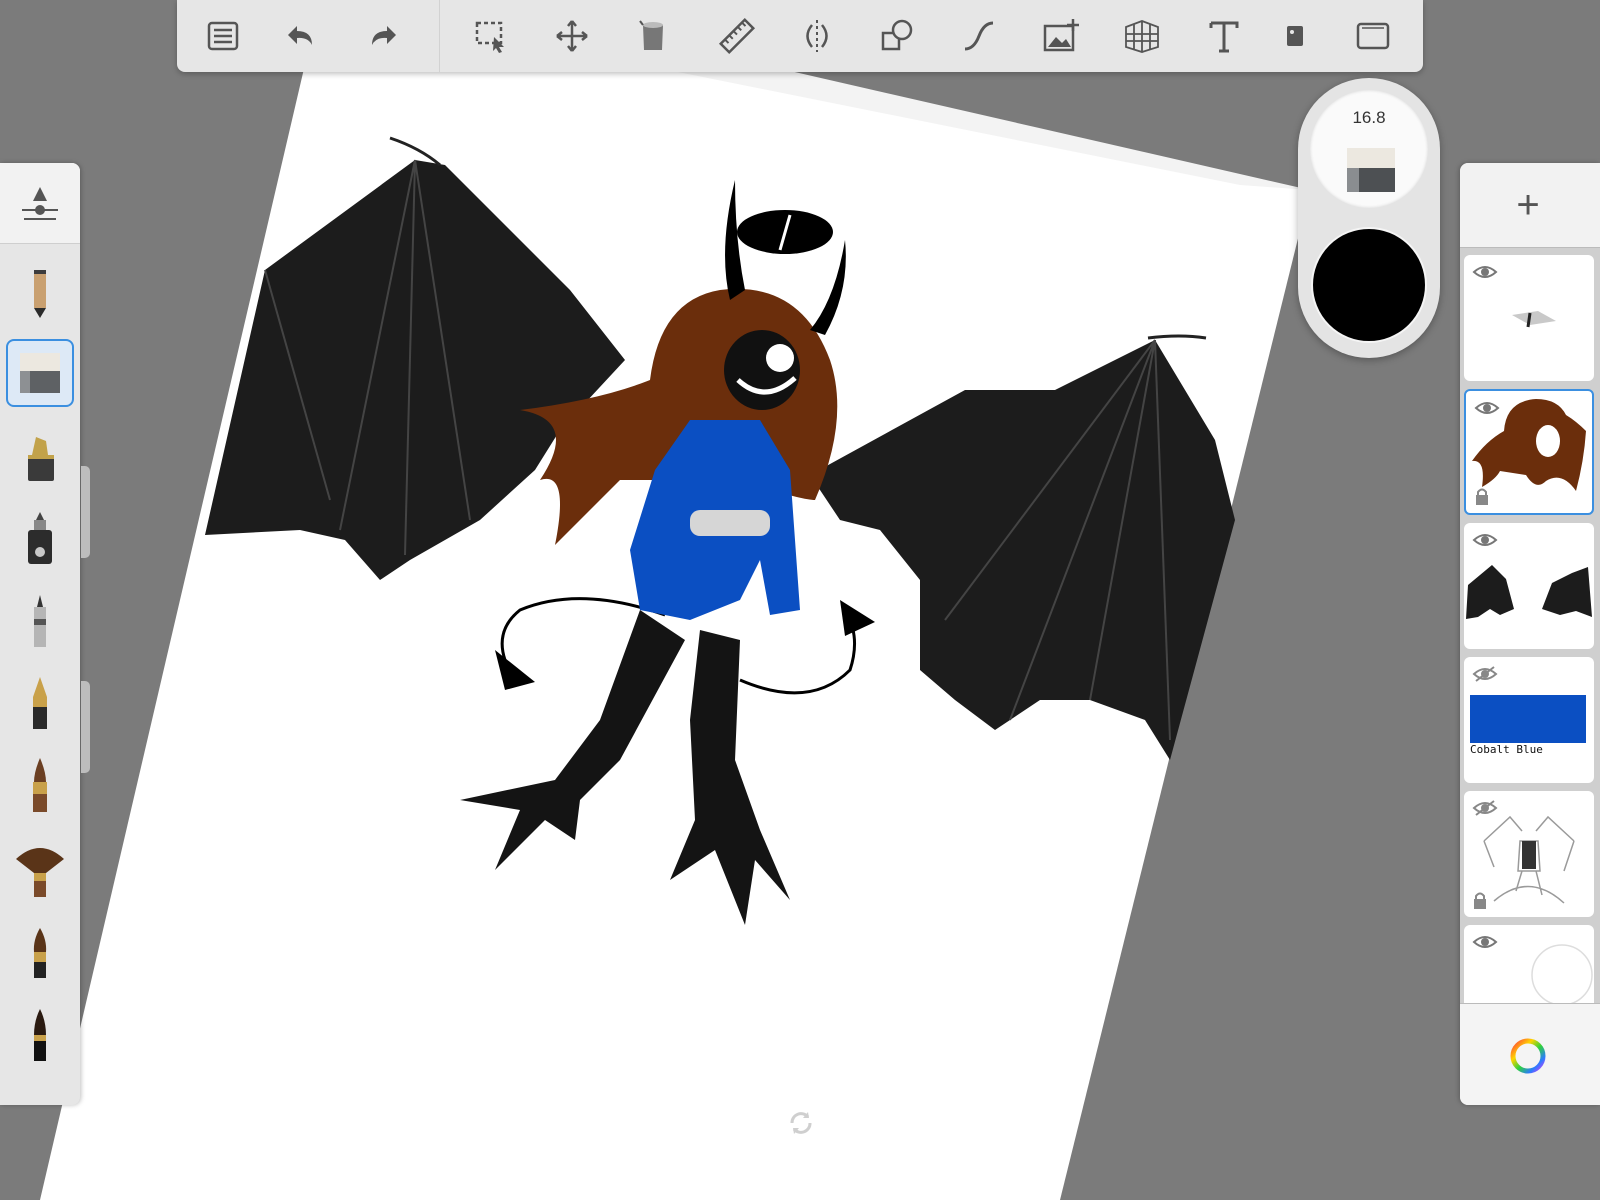 The width and height of the screenshot is (1600, 1200). I want to click on top-toolbar, so click(800, 36).